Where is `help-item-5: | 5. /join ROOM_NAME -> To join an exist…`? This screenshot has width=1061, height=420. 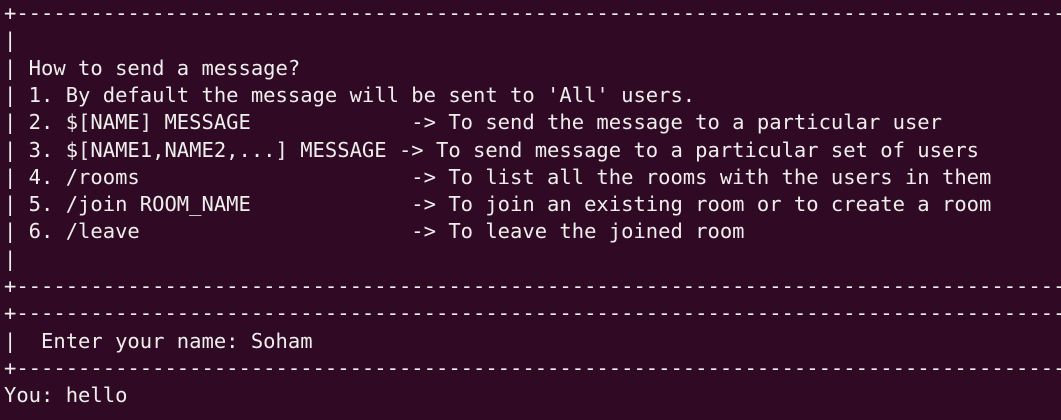 help-item-5: | 5. /join ROOM_NAME -> To join an exist… is located at coordinates (498, 204).